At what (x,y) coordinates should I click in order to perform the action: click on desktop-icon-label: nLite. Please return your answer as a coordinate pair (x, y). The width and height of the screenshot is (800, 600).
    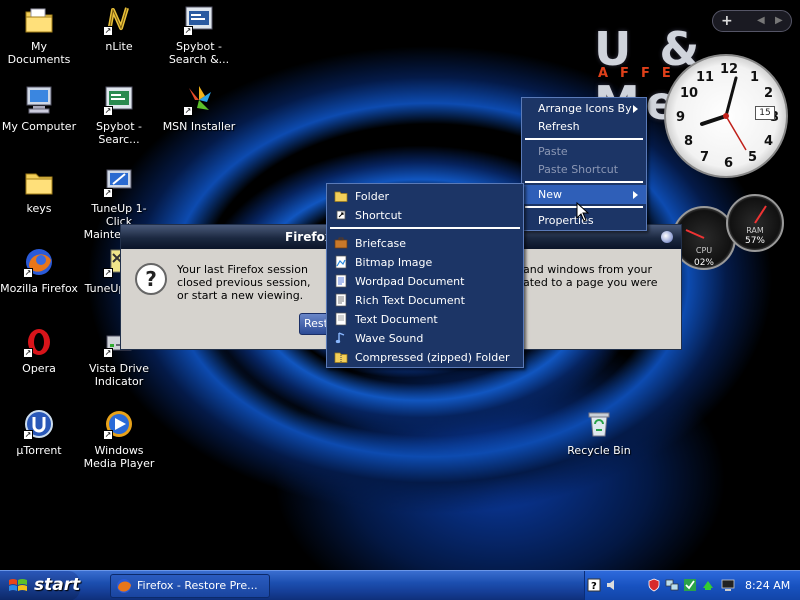
    Looking at the image, I should click on (119, 46).